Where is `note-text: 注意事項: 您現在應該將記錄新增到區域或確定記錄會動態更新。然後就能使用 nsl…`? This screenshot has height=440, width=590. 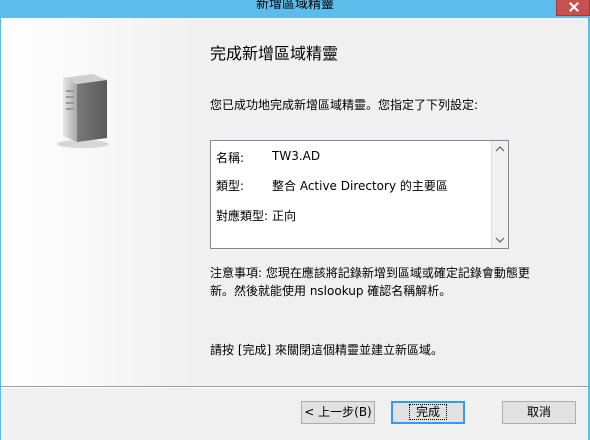 note-text: 注意事項: 您現在應該將記錄新增到區域或確定記錄會動態更新。然後就能使用 nsl… is located at coordinates (370, 282).